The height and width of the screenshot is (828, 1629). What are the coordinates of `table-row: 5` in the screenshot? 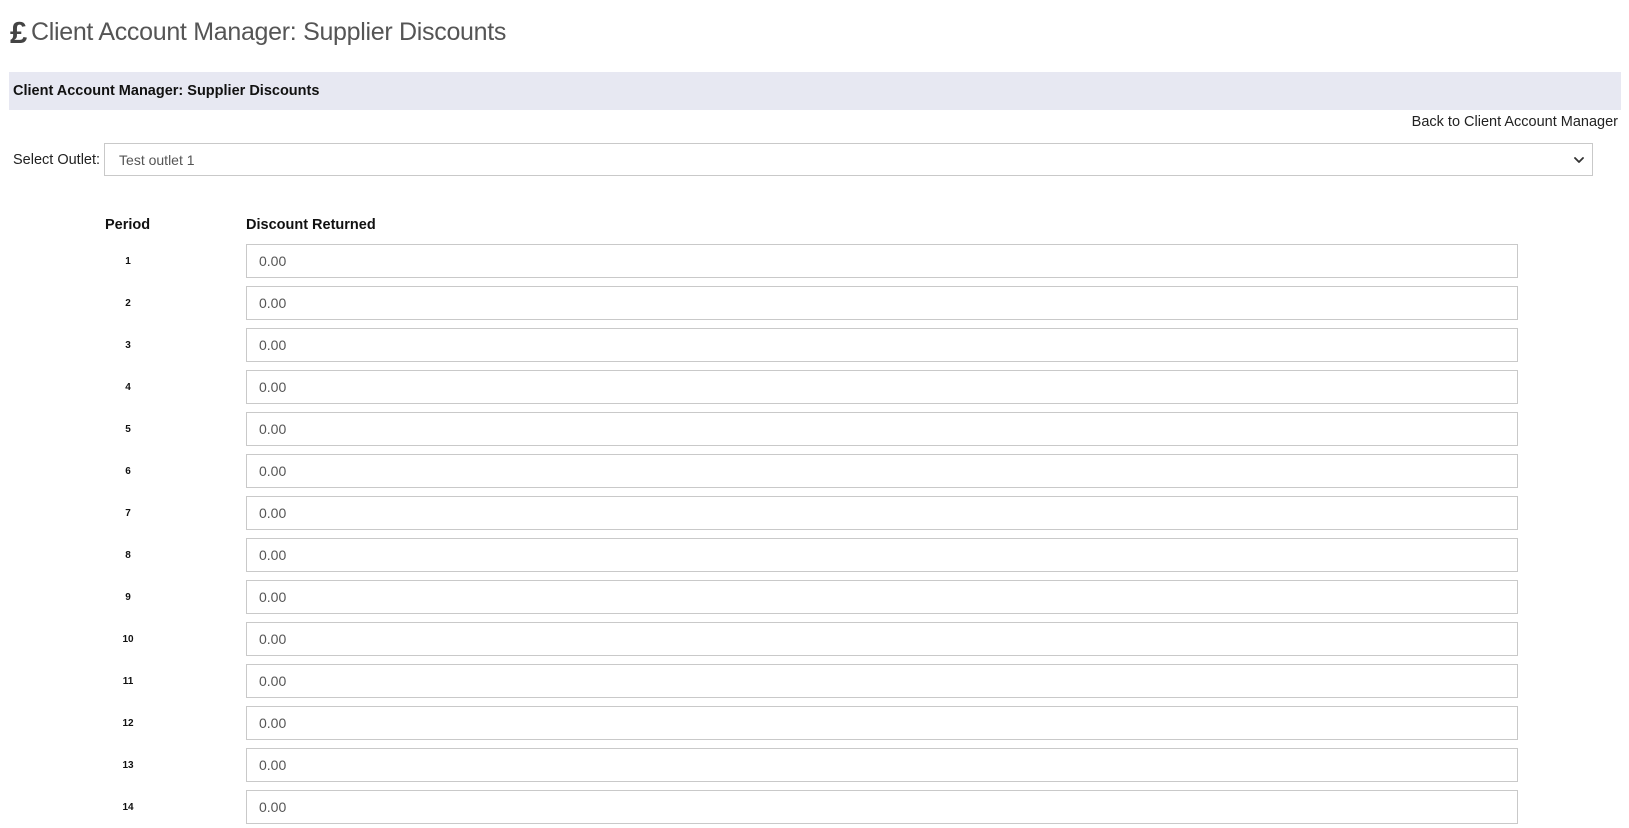 It's located at (814, 433).